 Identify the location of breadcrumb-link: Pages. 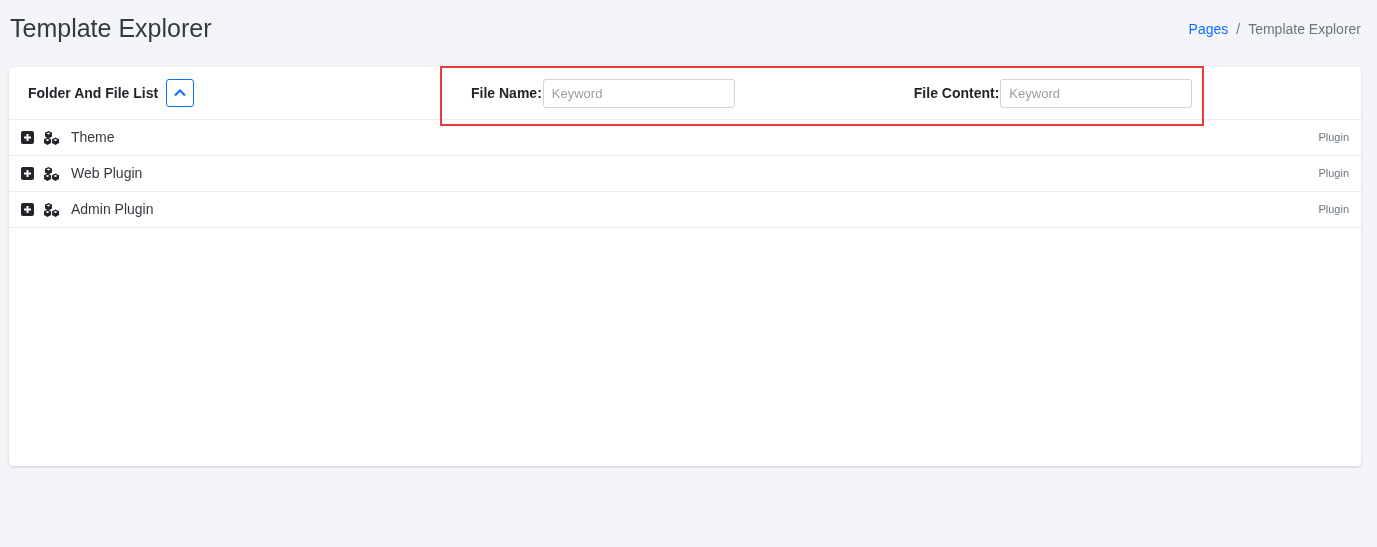
(1208, 29).